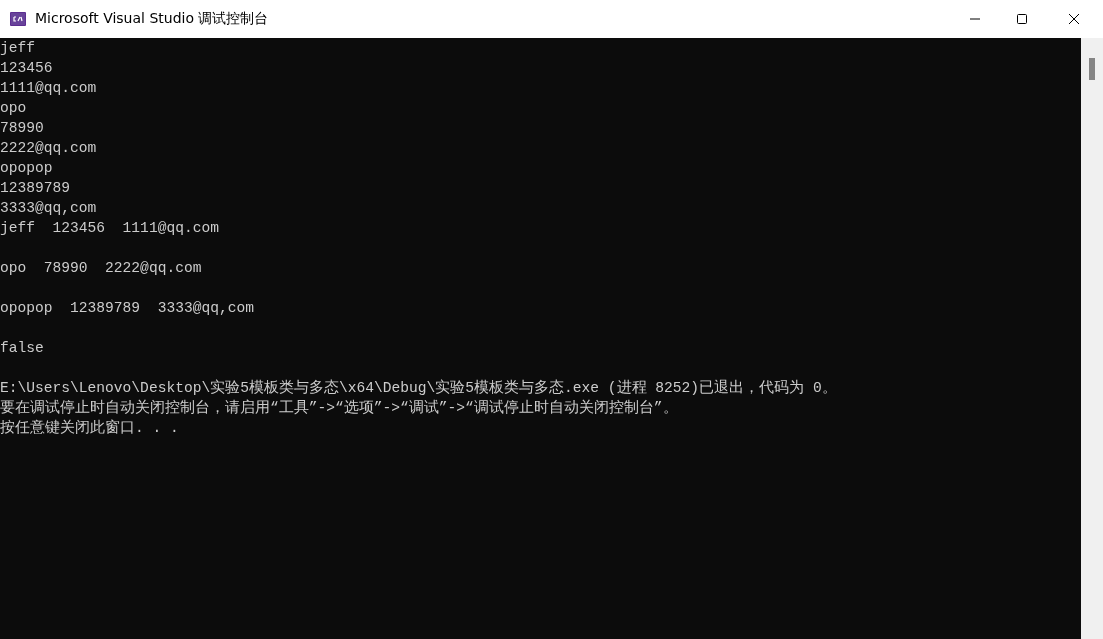 This screenshot has width=1103, height=639. What do you see at coordinates (101, 268) in the screenshot?
I see `console-line: opo 78990 2222@qq.com` at bounding box center [101, 268].